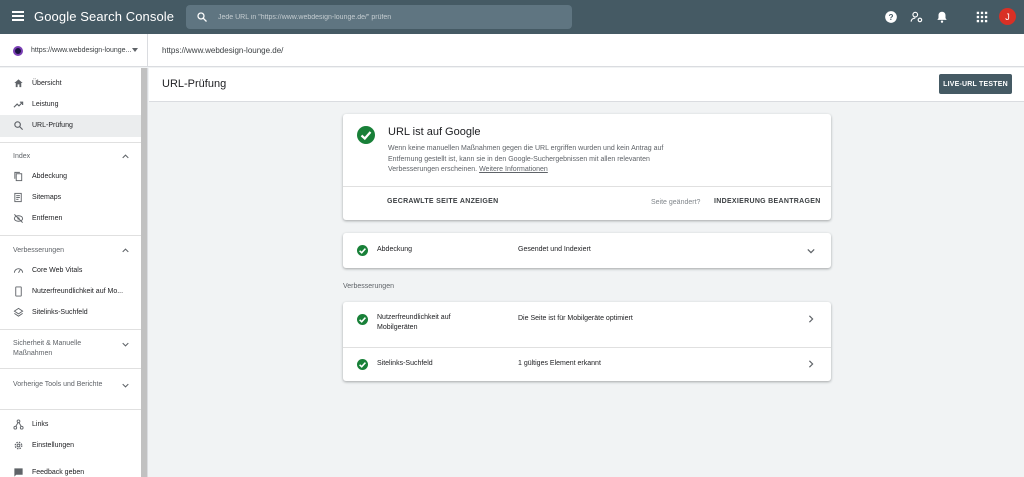 The height and width of the screenshot is (477, 1024). Describe the element at coordinates (18, 197) in the screenshot. I see `sitemaps-icon` at that location.